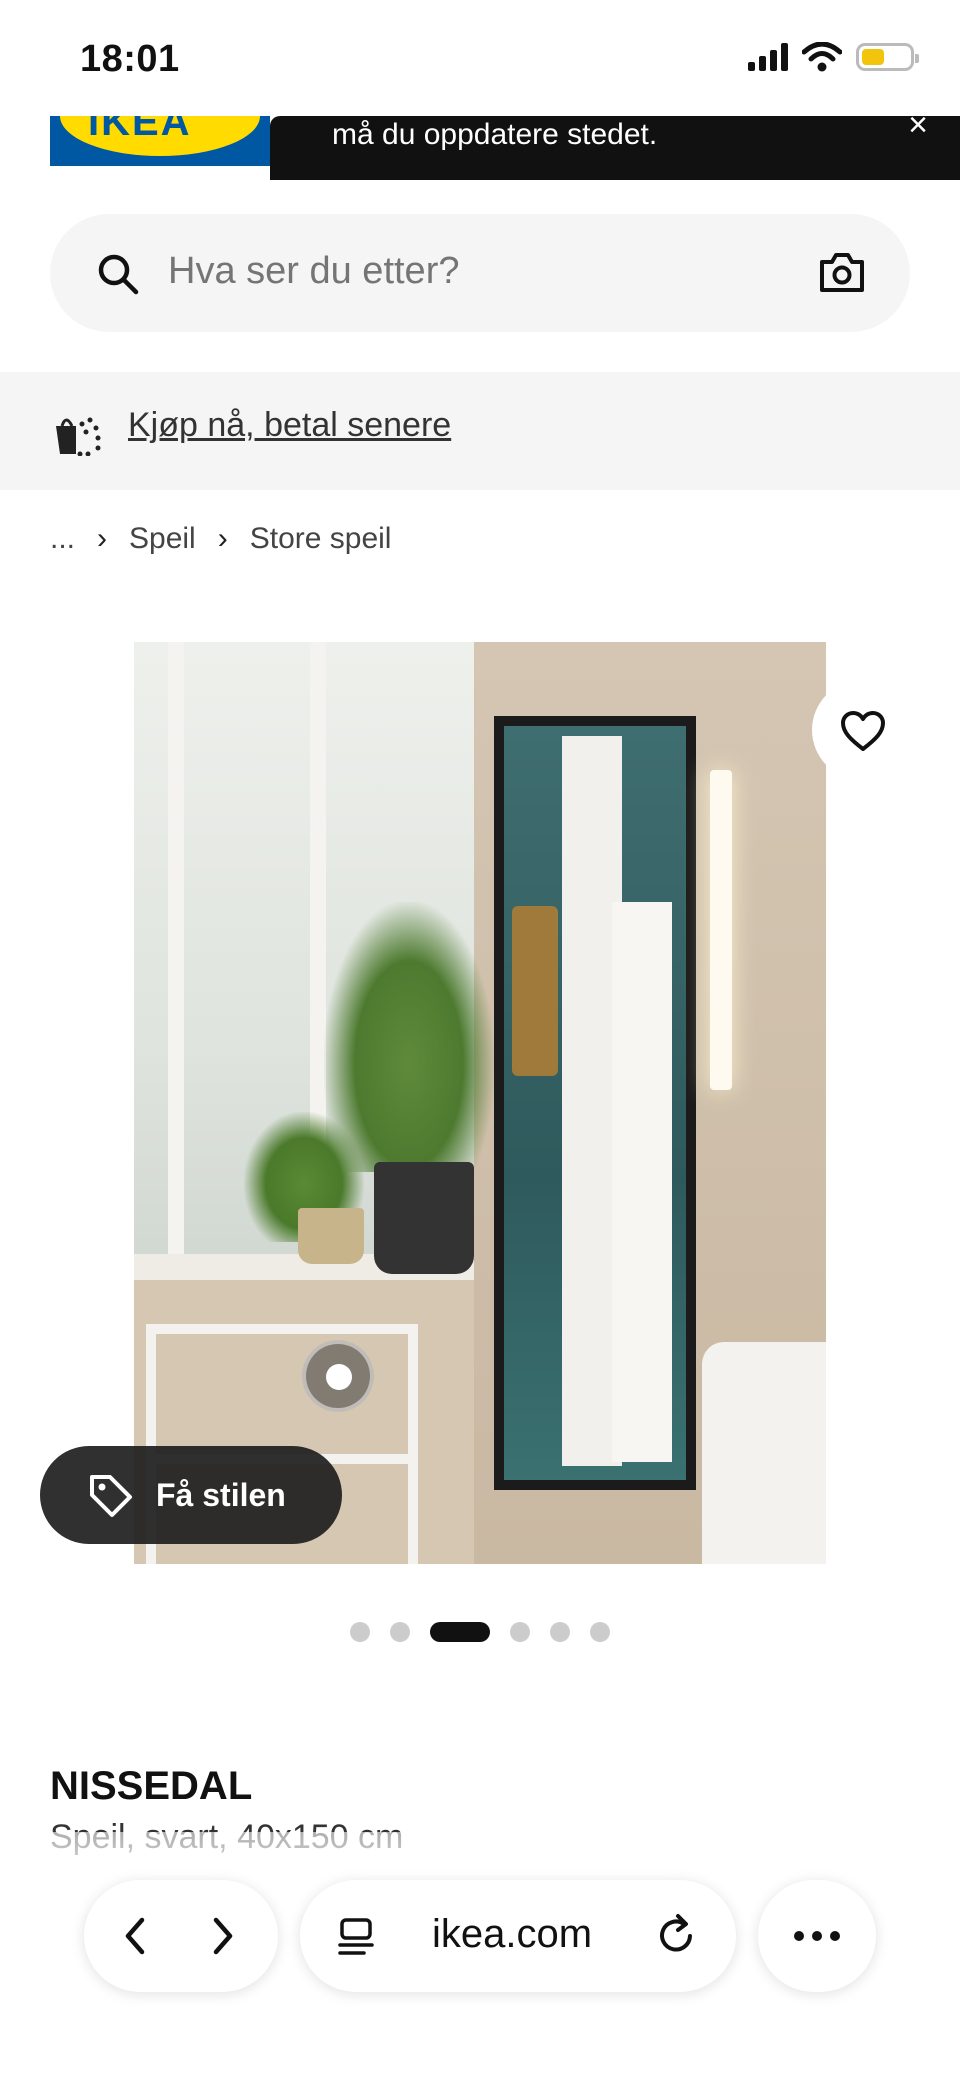 The width and height of the screenshot is (960, 2078). What do you see at coordinates (136, 1936) in the screenshot?
I see `back-icon` at bounding box center [136, 1936].